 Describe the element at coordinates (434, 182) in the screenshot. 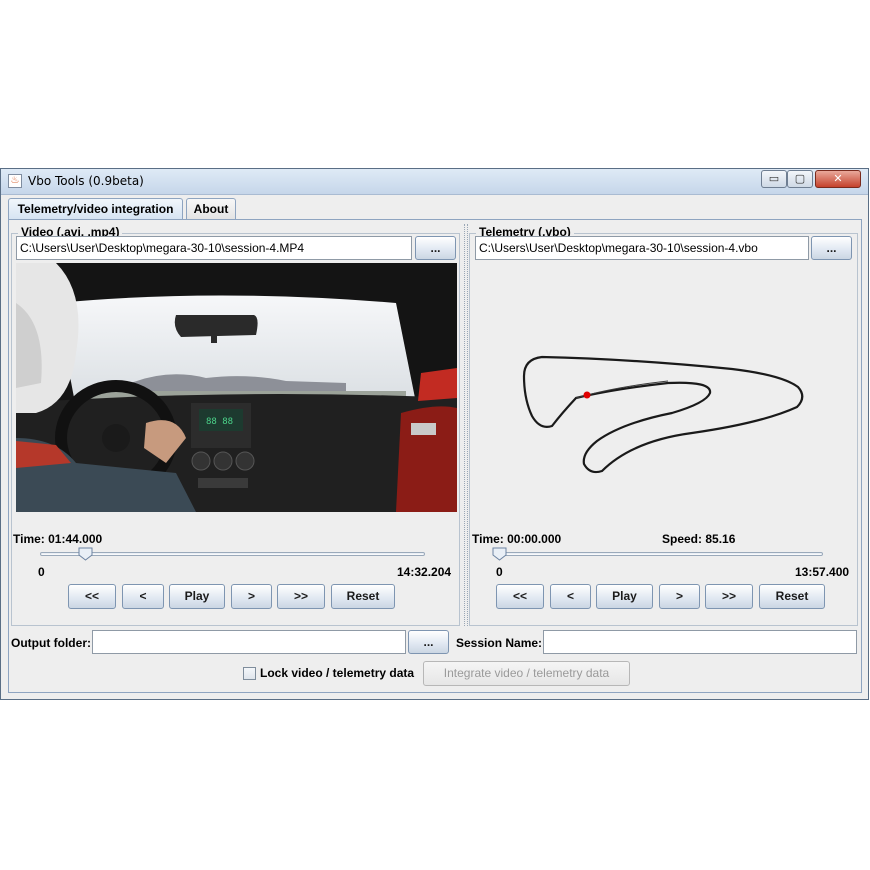

I see `title-bar: ♨ Vbo Tools (0.9beta) ▭ ▢ ✕` at that location.